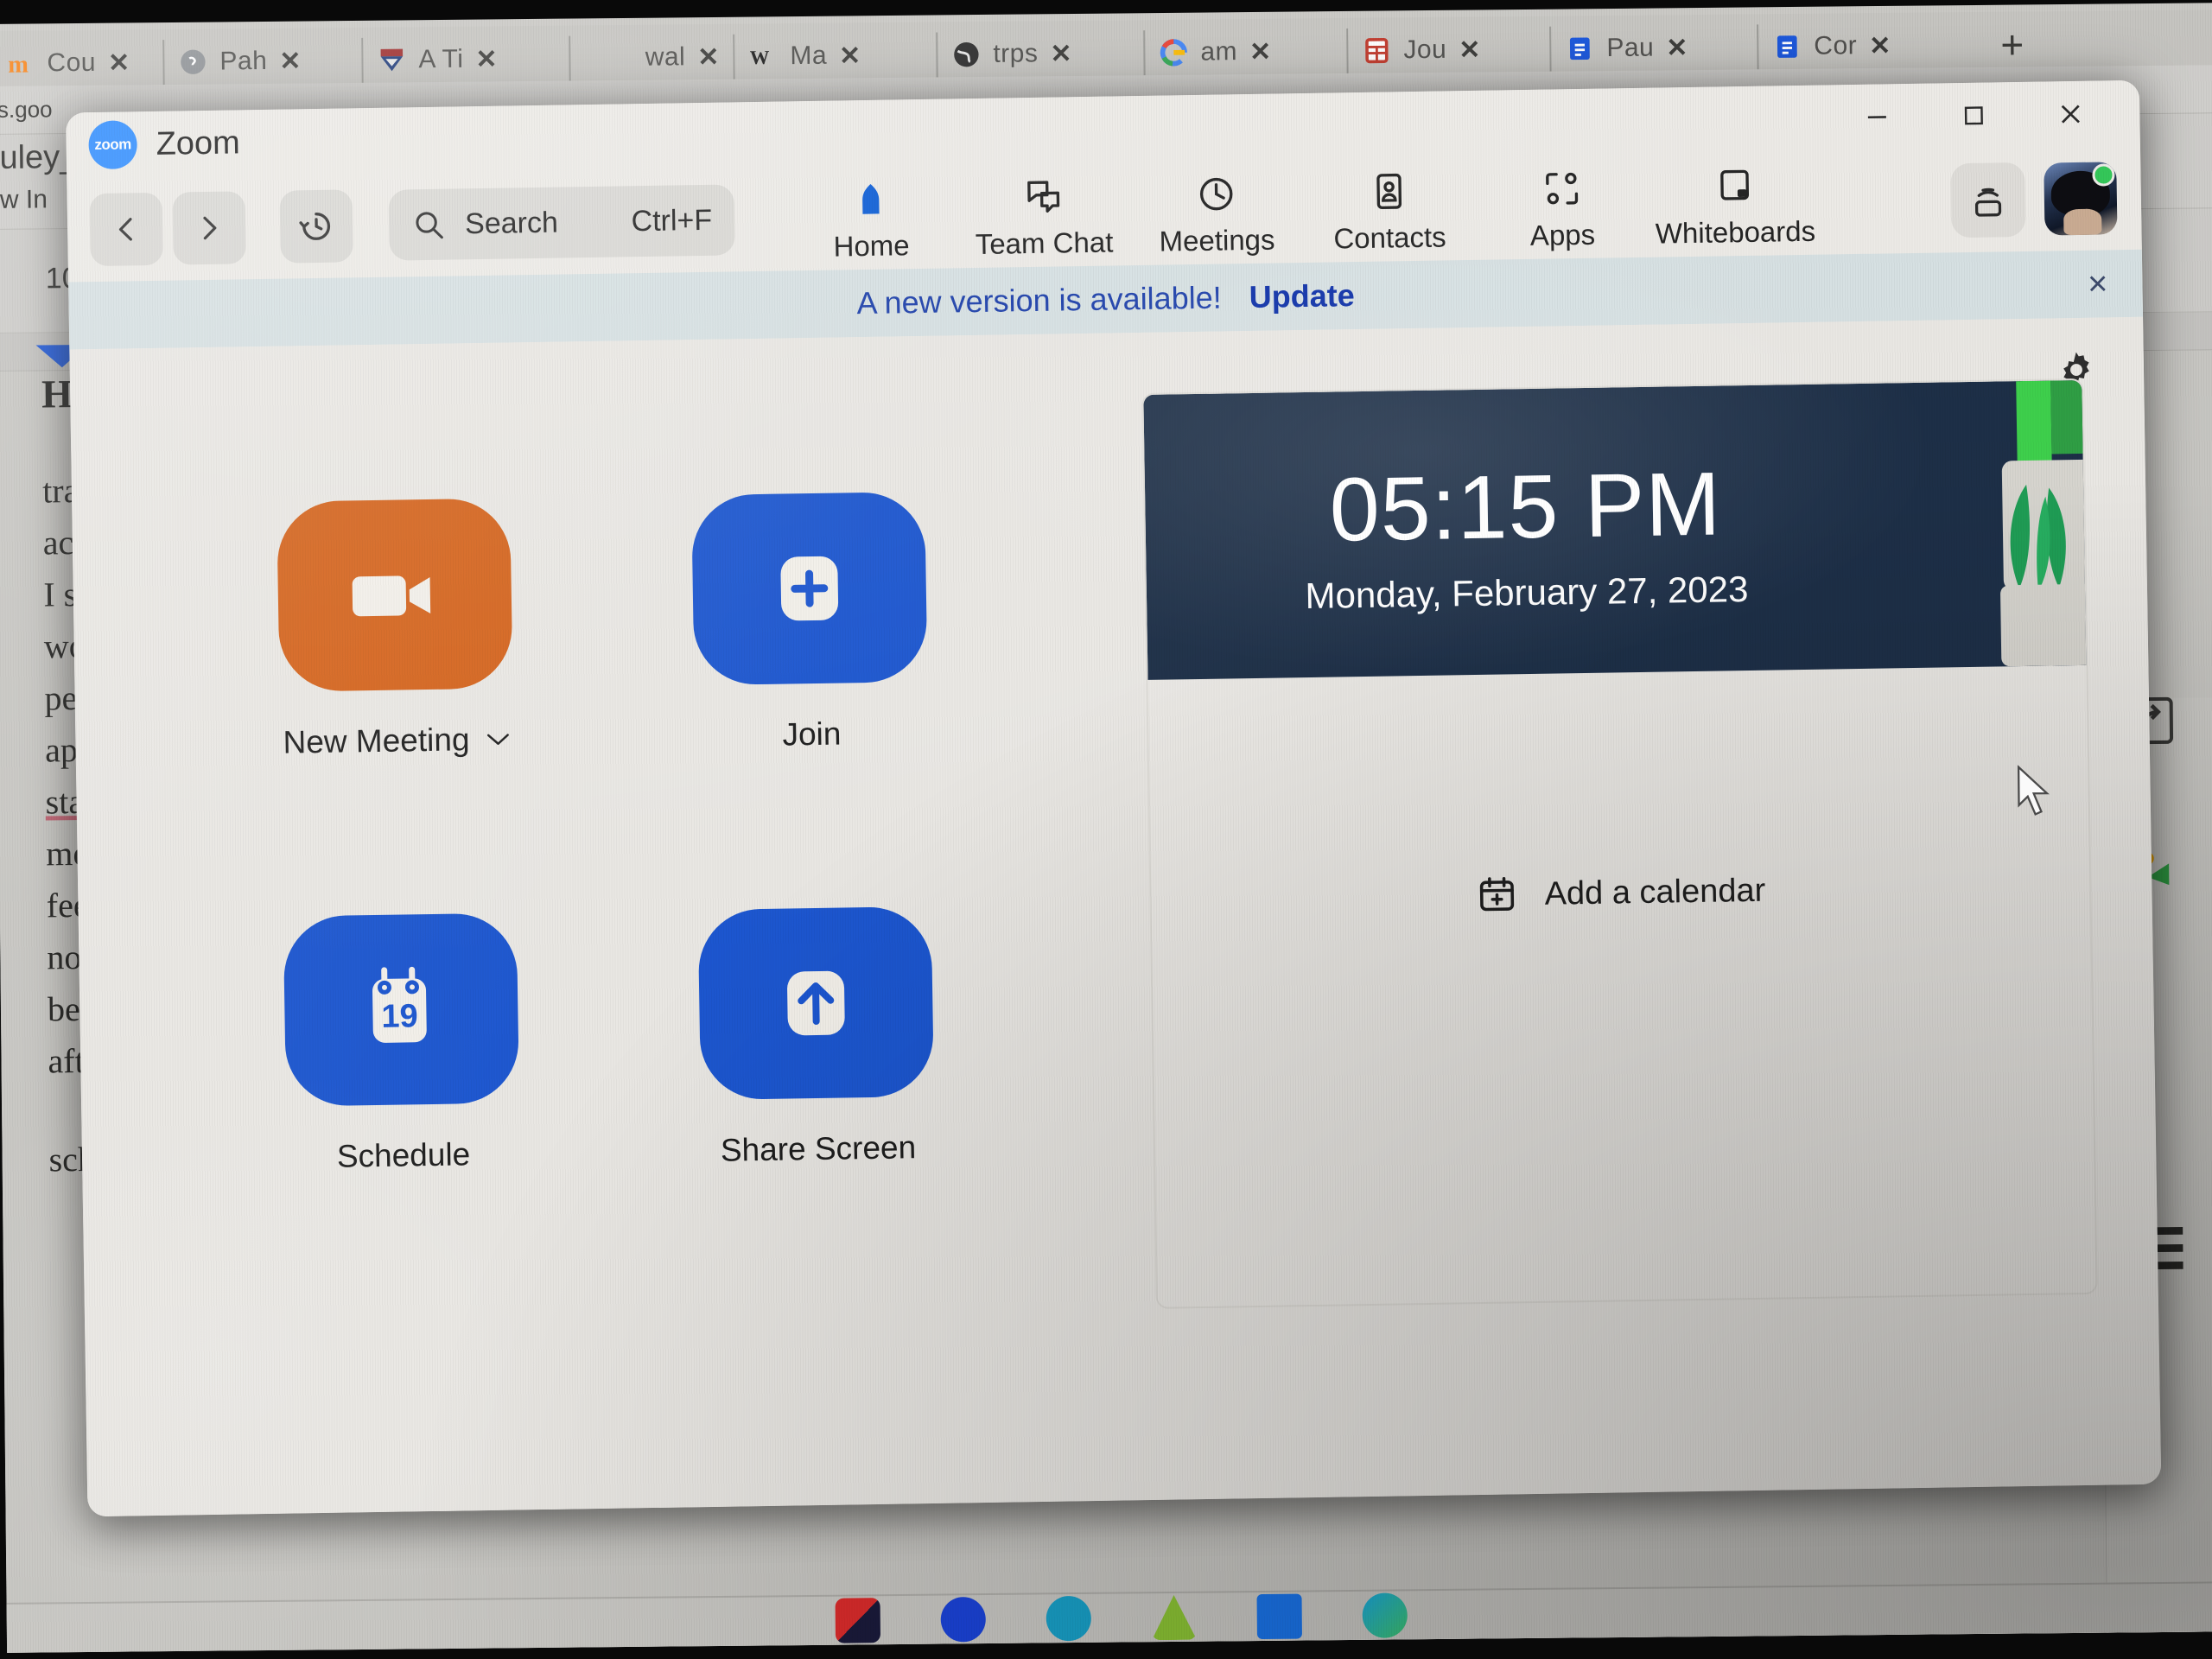 The image size is (2212, 1659). Describe the element at coordinates (72, 63) in the screenshot. I see `background-tab-title: Cou` at that location.